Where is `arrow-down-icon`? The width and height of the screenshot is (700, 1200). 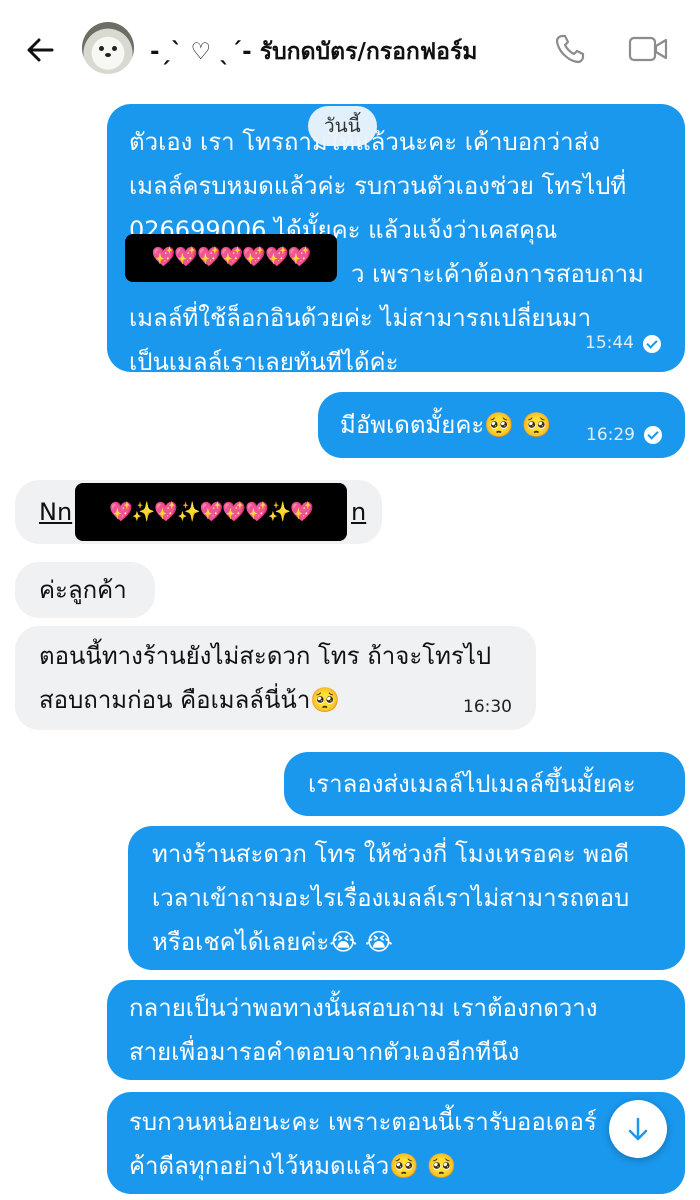 arrow-down-icon is located at coordinates (638, 1129).